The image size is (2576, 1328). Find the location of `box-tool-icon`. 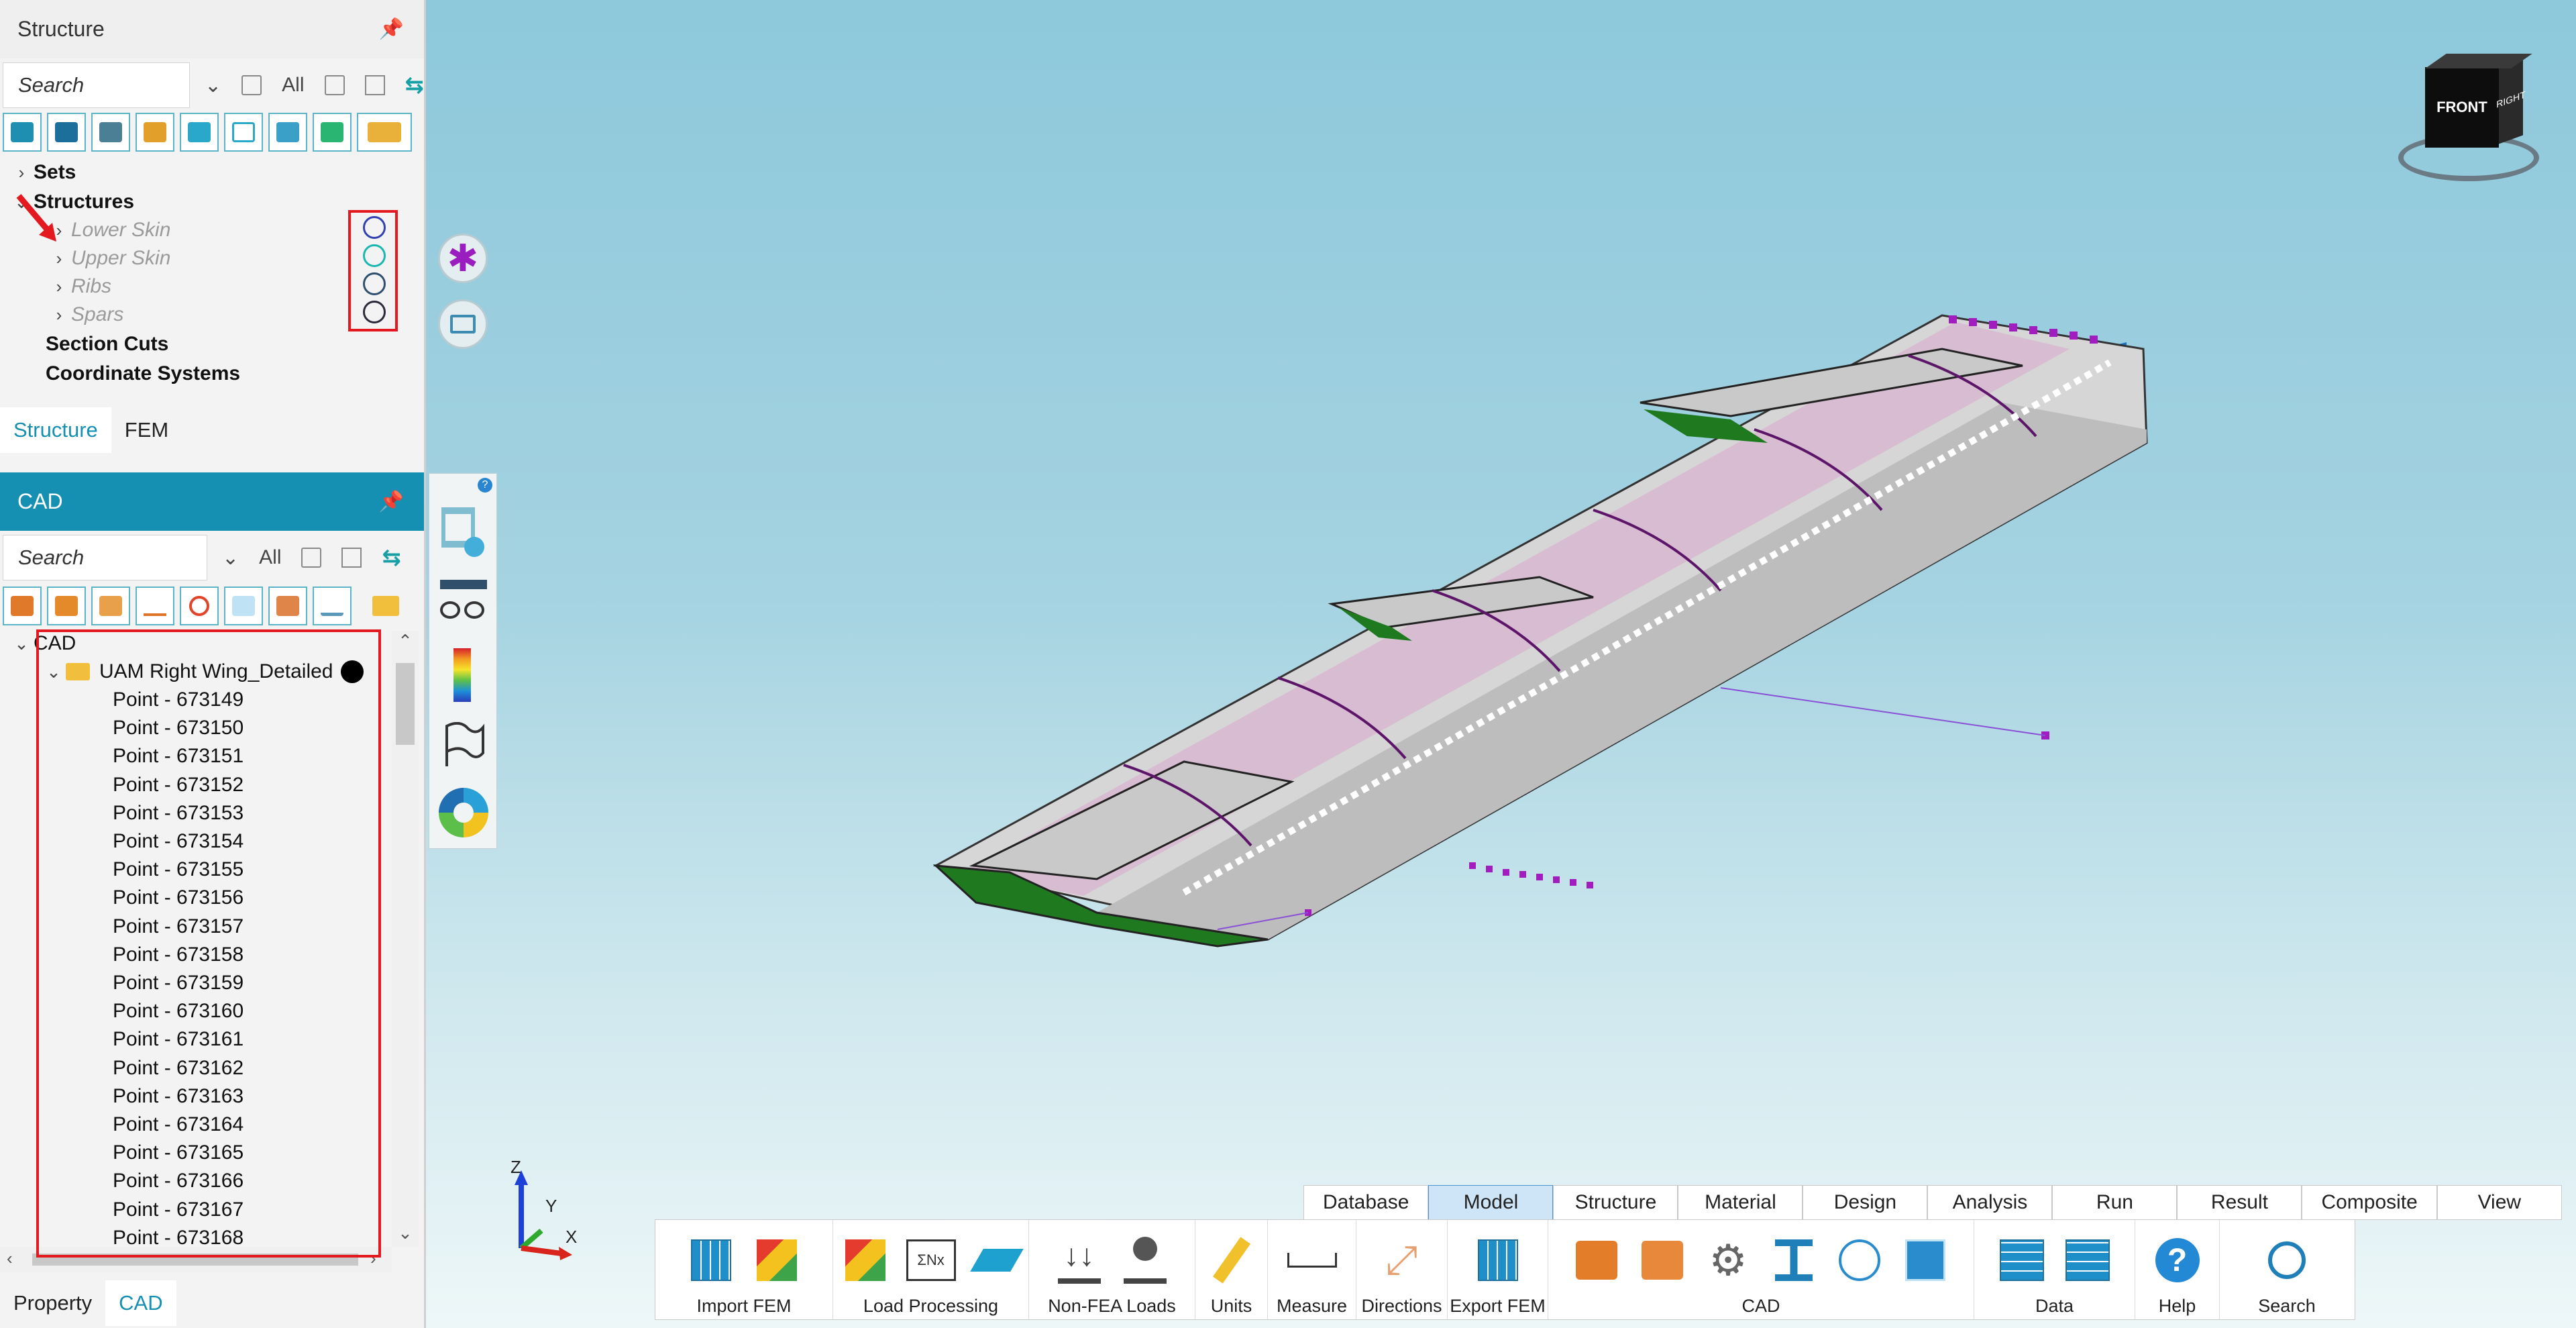

box-tool-icon is located at coordinates (287, 132).